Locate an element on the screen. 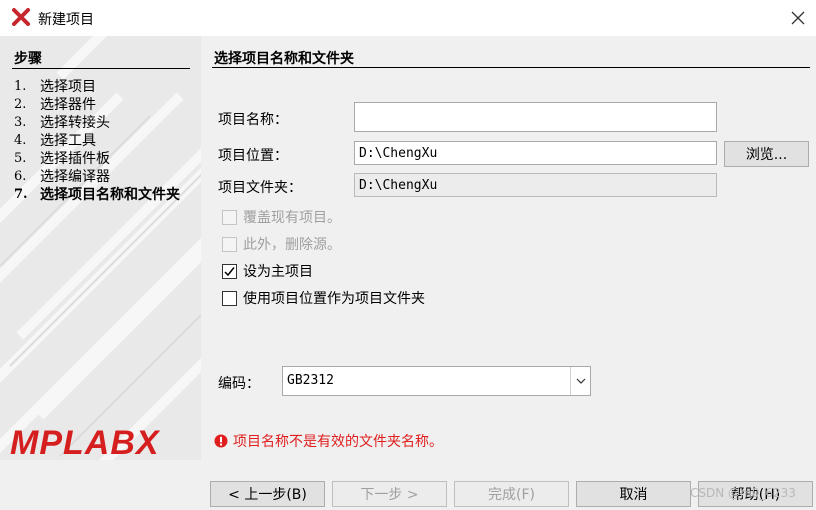 This screenshot has width=816, height=510. project-location-label: 项目位置： is located at coordinates (253, 156).